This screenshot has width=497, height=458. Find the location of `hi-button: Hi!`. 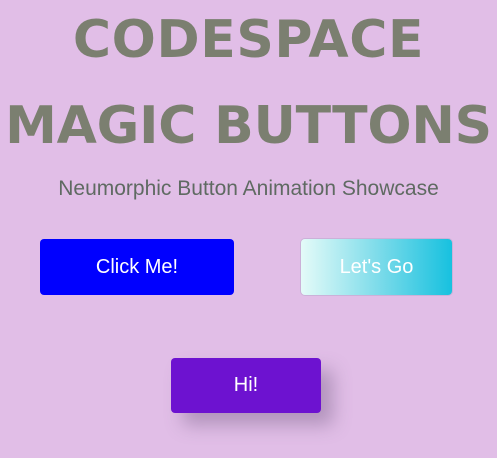

hi-button: Hi! is located at coordinates (246, 385).